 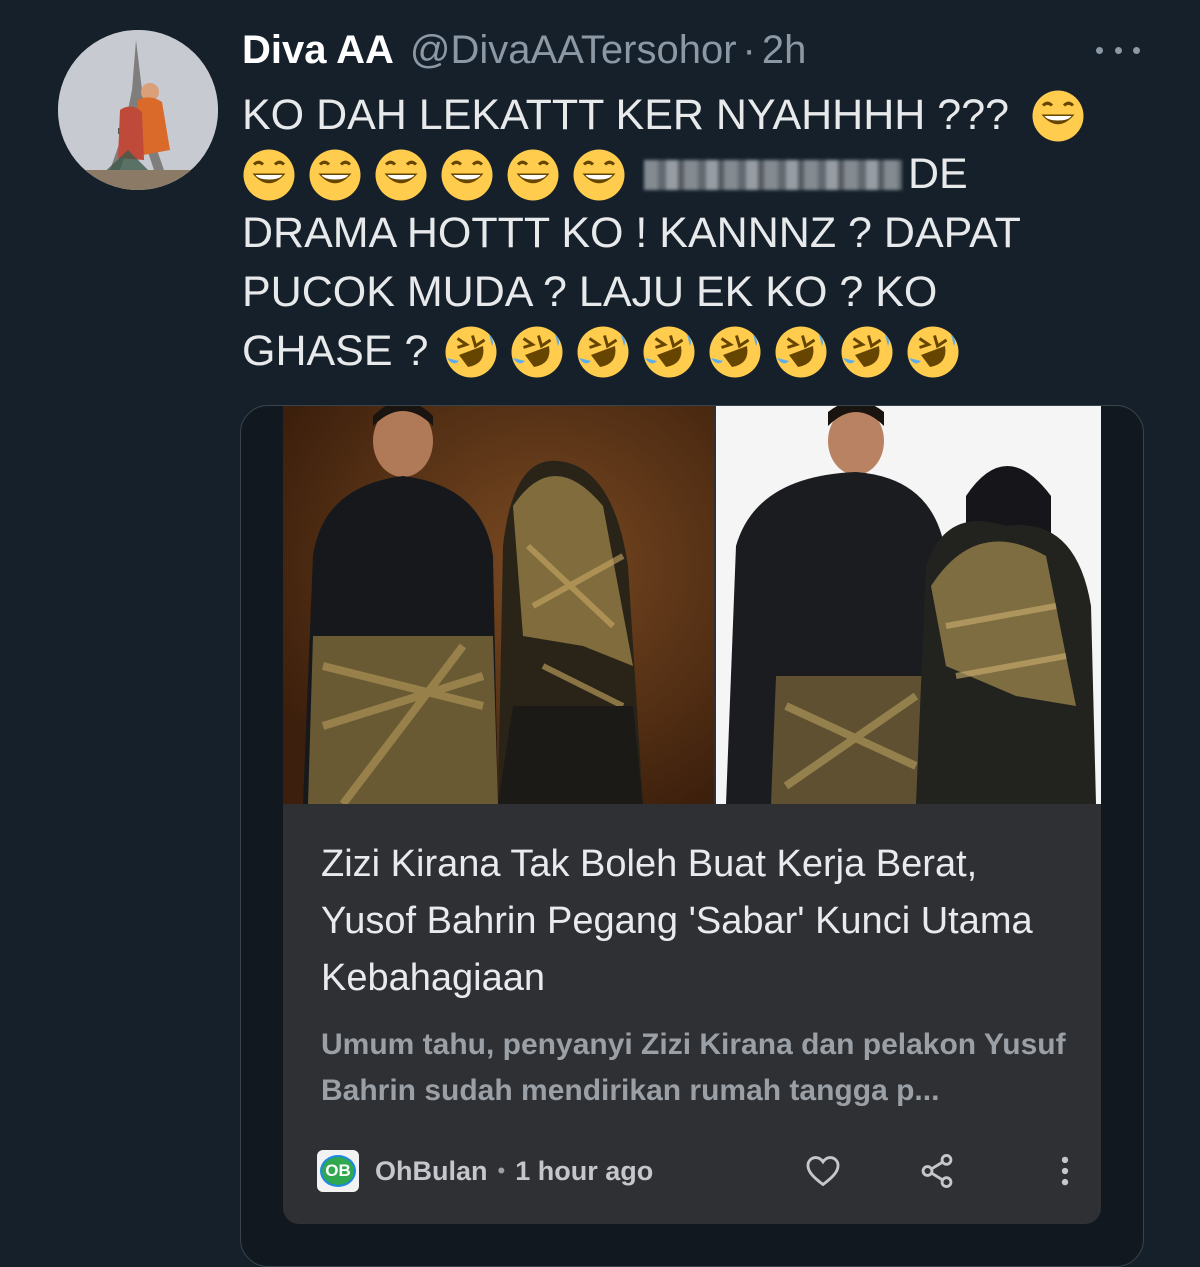 What do you see at coordinates (1065, 1171) in the screenshot?
I see `more-vertical-icon` at bounding box center [1065, 1171].